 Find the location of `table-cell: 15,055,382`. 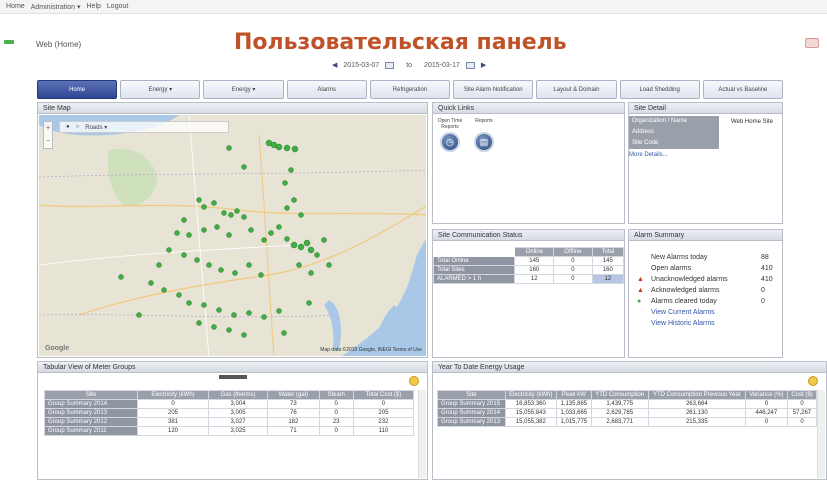

table-cell: 15,055,382 is located at coordinates (531, 422).